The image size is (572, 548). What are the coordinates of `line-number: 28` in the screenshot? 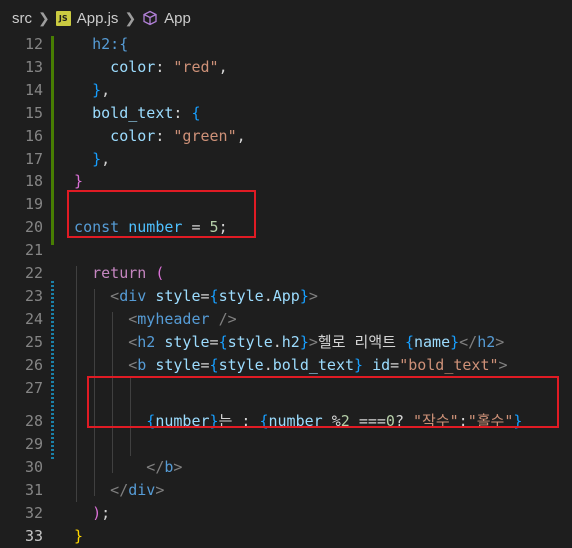 It's located at (33, 421).